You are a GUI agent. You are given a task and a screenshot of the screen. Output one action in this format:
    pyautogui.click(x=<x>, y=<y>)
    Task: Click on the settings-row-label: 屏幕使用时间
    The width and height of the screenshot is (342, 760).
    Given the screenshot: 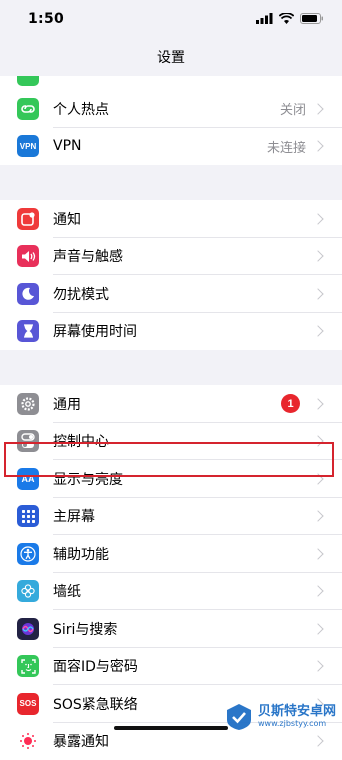 What is the action you would take?
    pyautogui.click(x=183, y=331)
    